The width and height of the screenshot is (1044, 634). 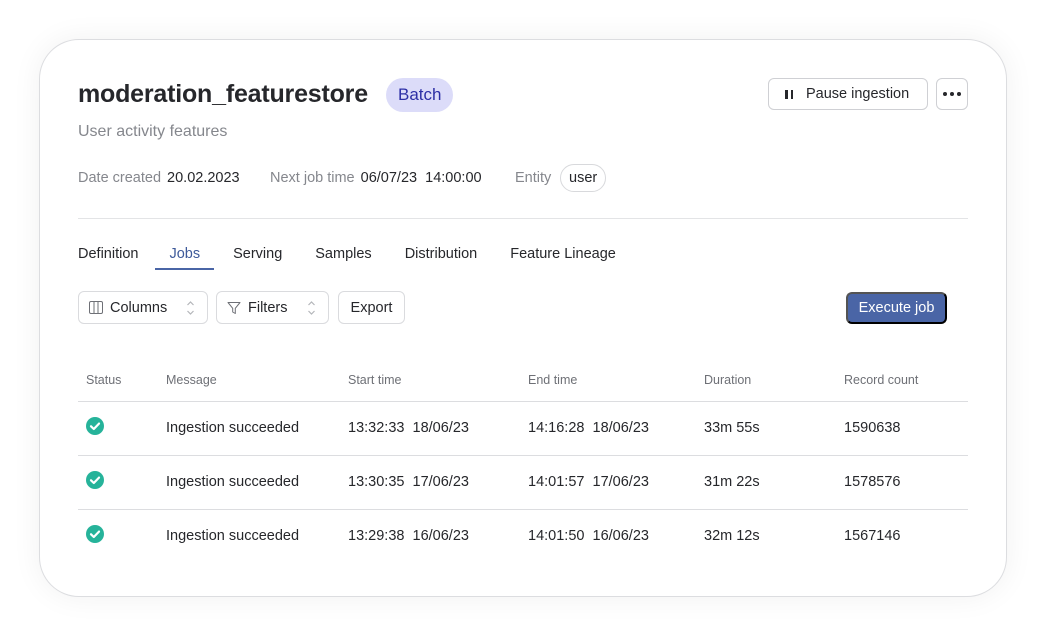 What do you see at coordinates (616, 381) in the screenshot?
I see `column-header-end-time: End time` at bounding box center [616, 381].